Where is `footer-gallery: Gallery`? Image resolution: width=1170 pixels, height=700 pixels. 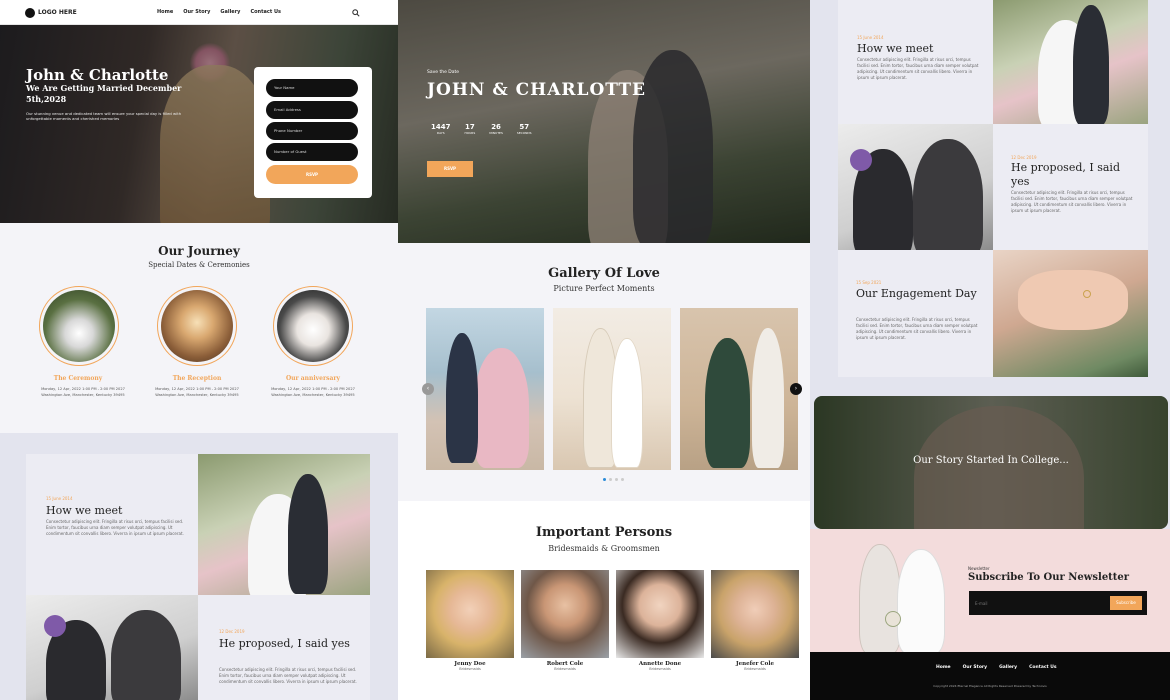
footer-gallery: Gallery is located at coordinates (1008, 667).